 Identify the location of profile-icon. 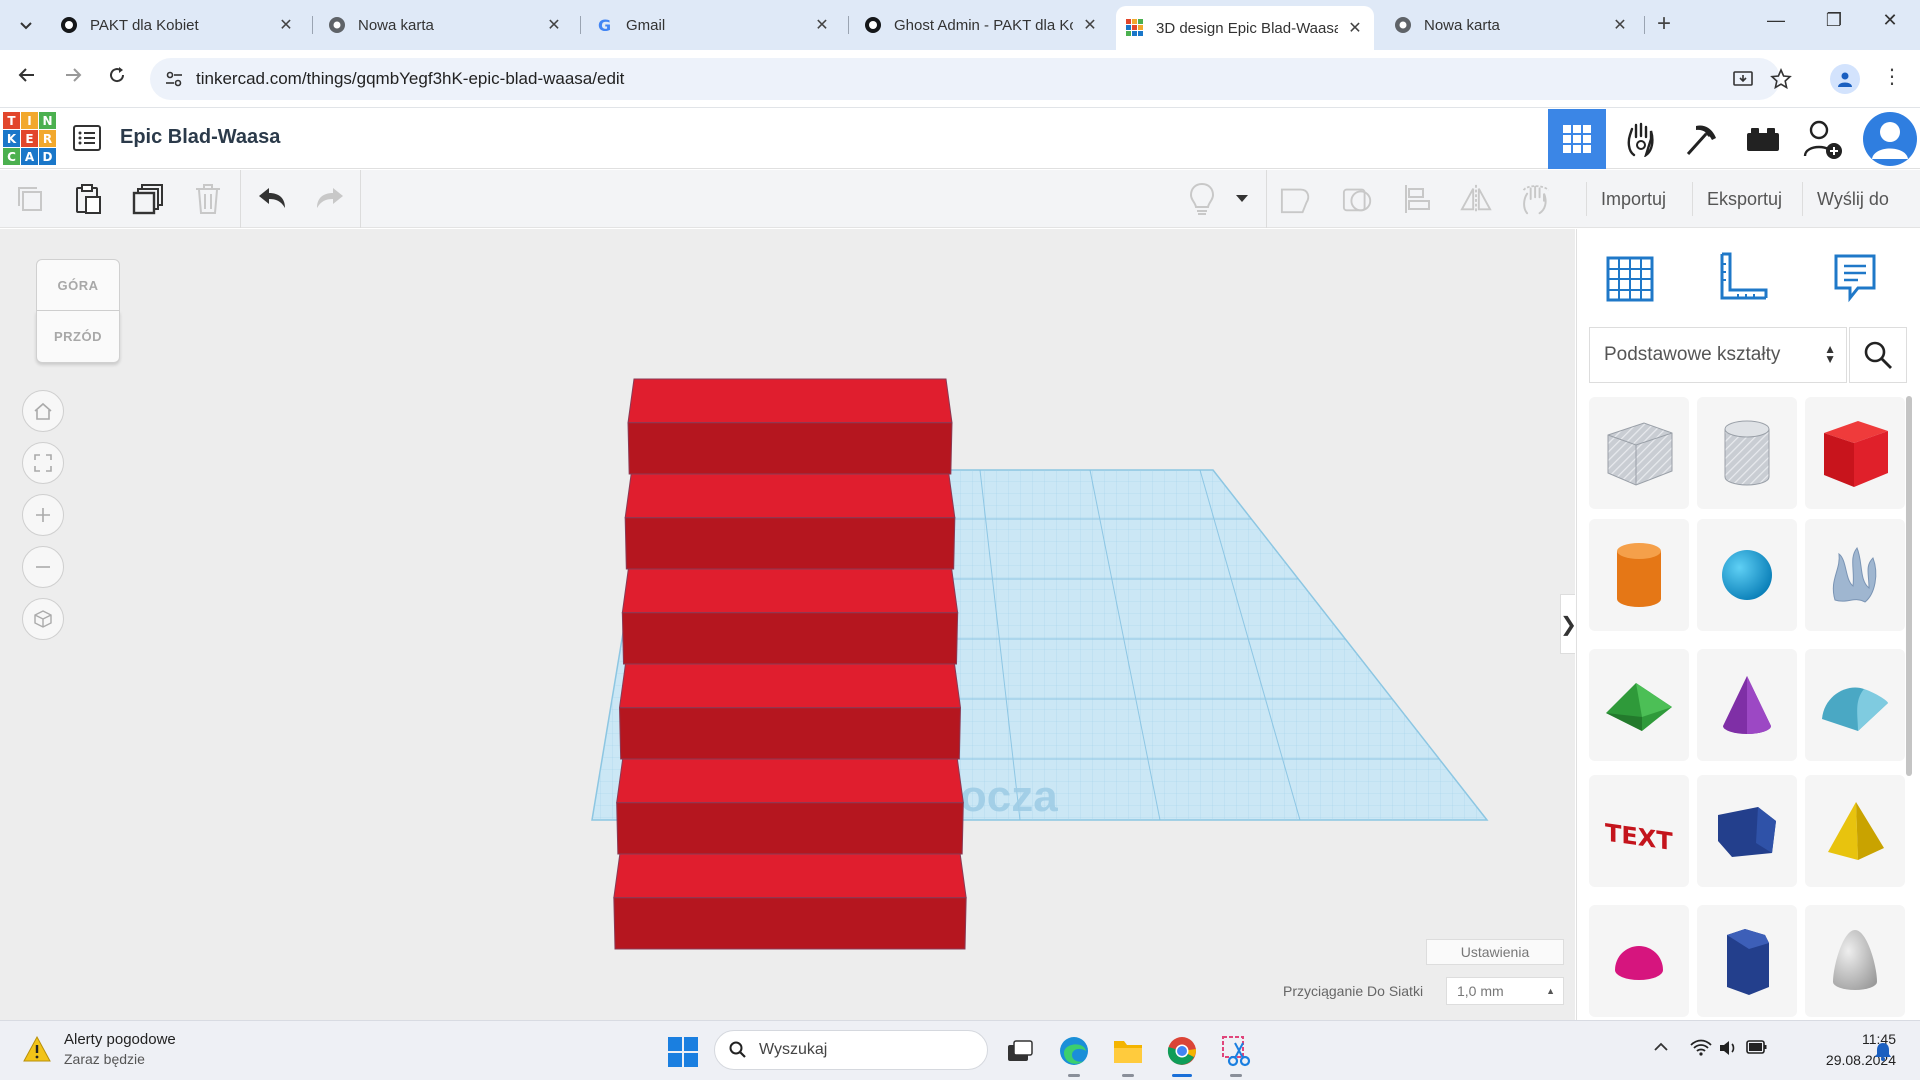
(1845, 79).